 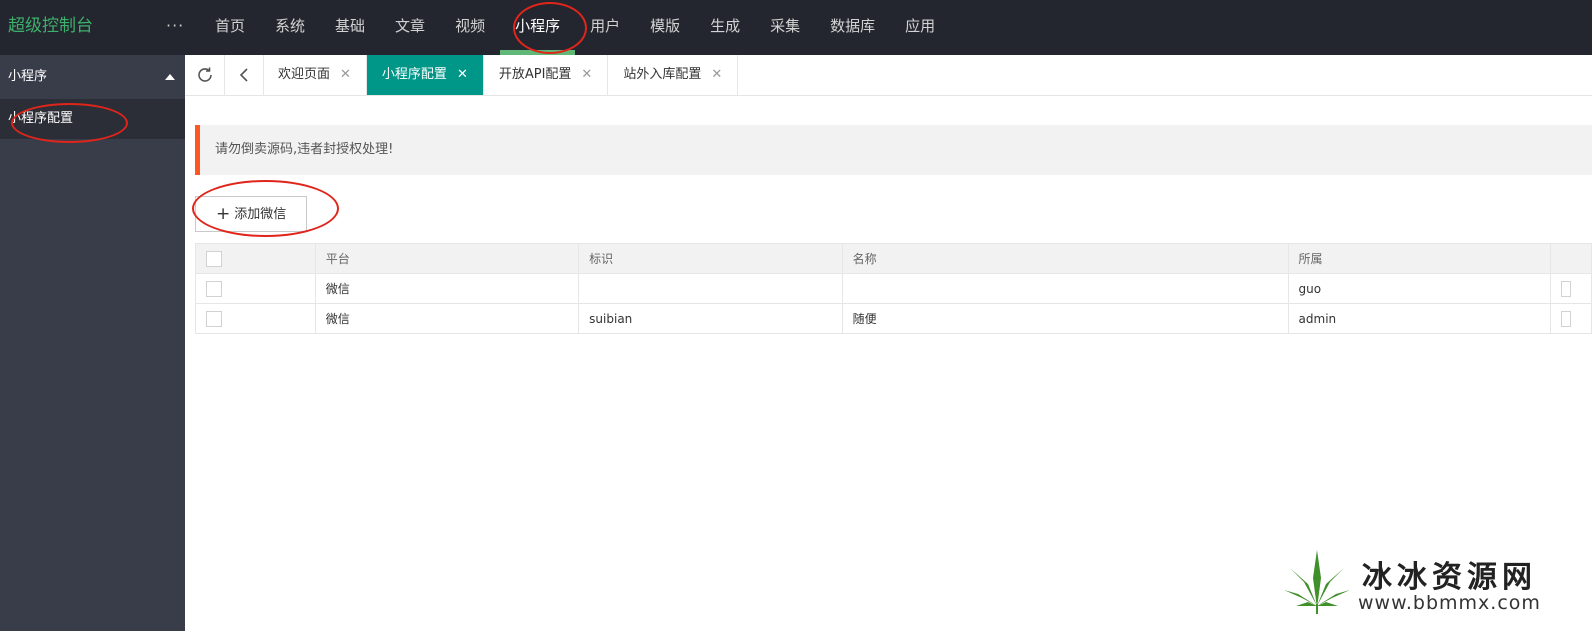 I want to click on column-header-ident: 标识, so click(x=710, y=258).